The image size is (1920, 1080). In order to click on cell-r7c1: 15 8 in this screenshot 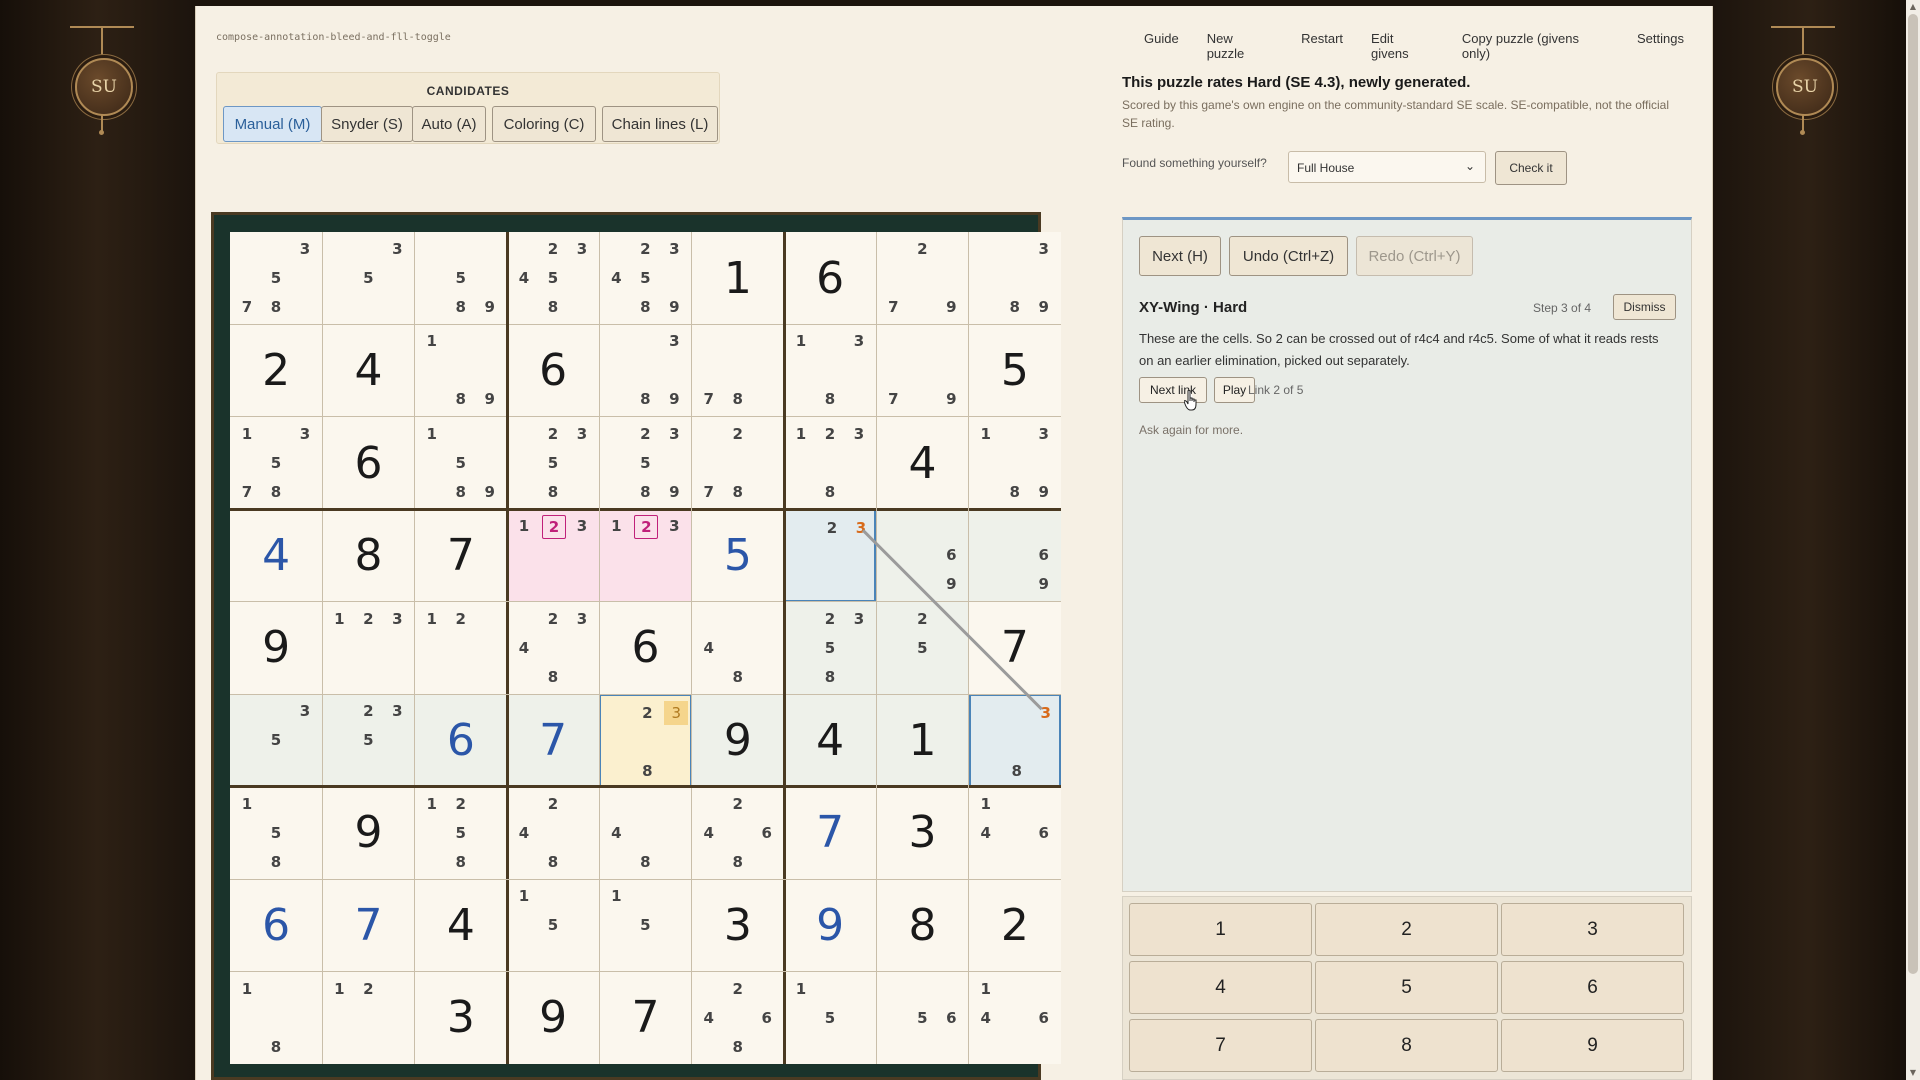, I will do `click(276, 833)`.